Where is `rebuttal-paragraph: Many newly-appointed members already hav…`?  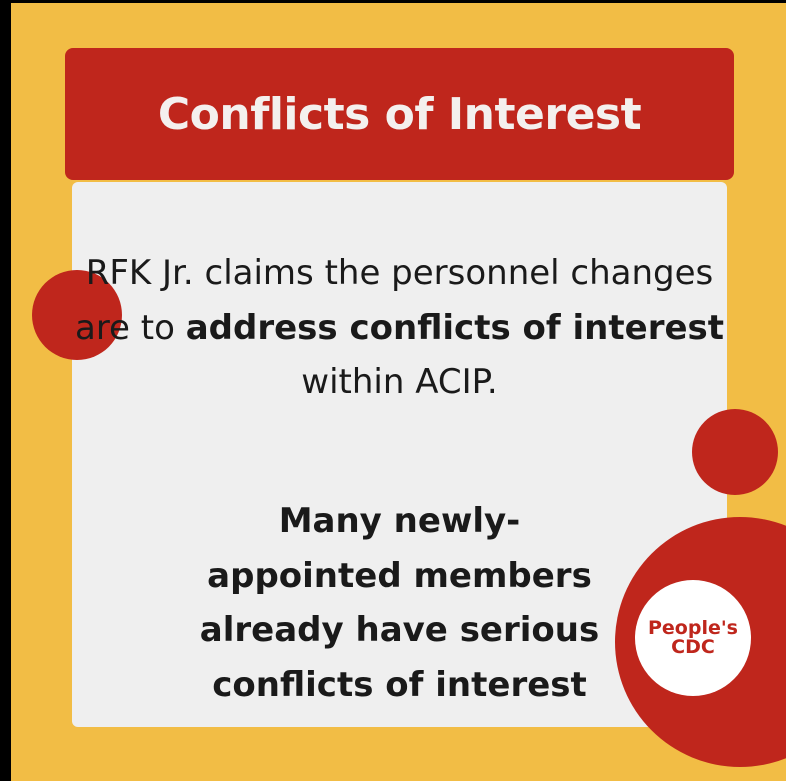 rebuttal-paragraph: Many newly-appointed members already hav… is located at coordinates (399, 603).